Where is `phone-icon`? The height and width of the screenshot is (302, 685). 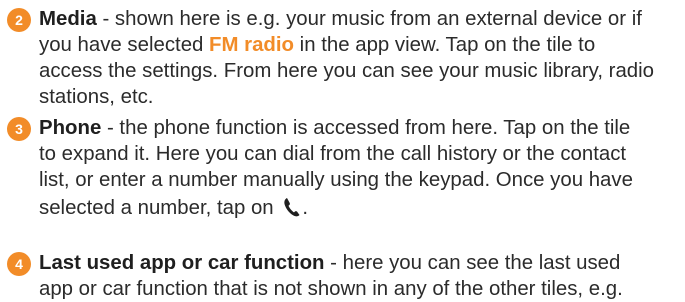
phone-icon is located at coordinates (292, 207).